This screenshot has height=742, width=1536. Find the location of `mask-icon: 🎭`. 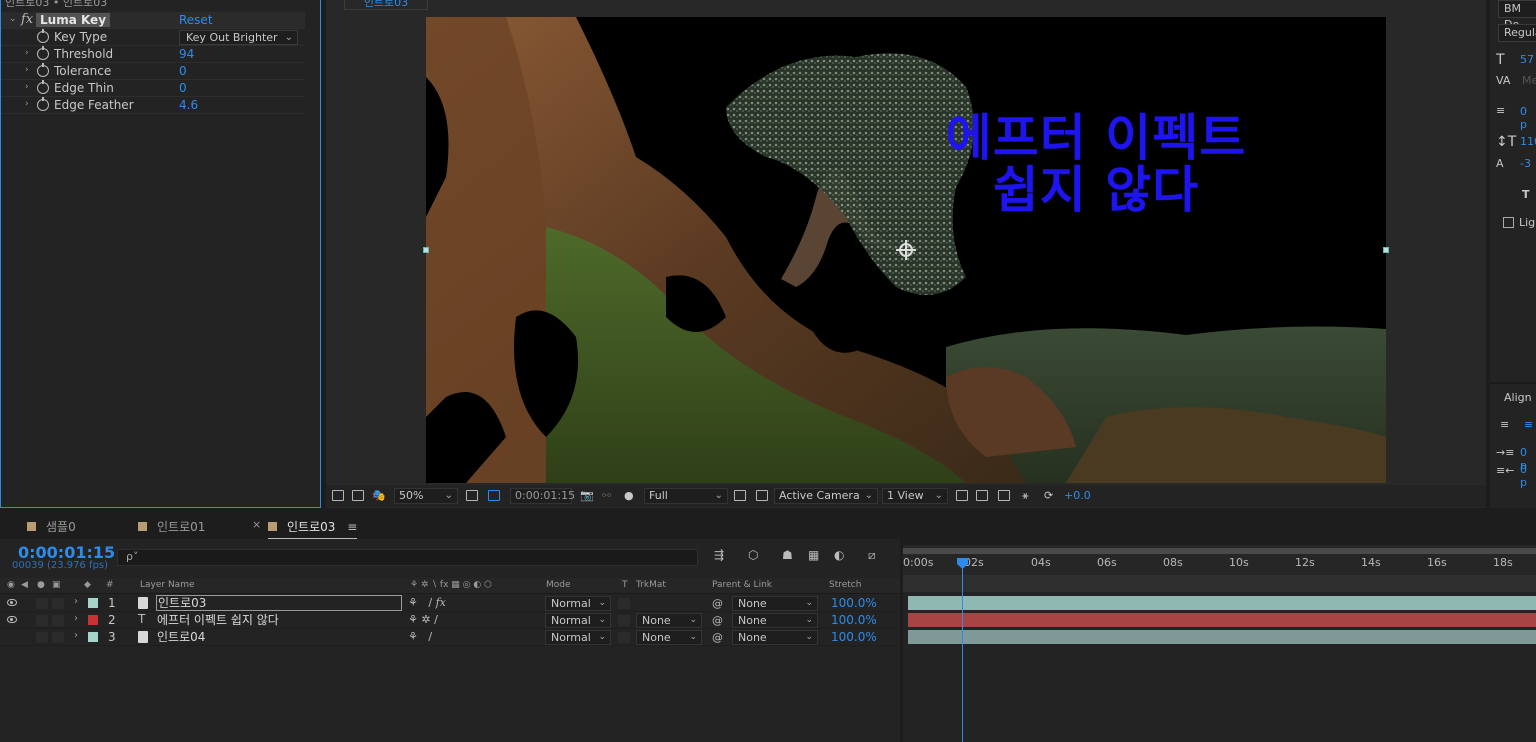

mask-icon: 🎭 is located at coordinates (379, 495).